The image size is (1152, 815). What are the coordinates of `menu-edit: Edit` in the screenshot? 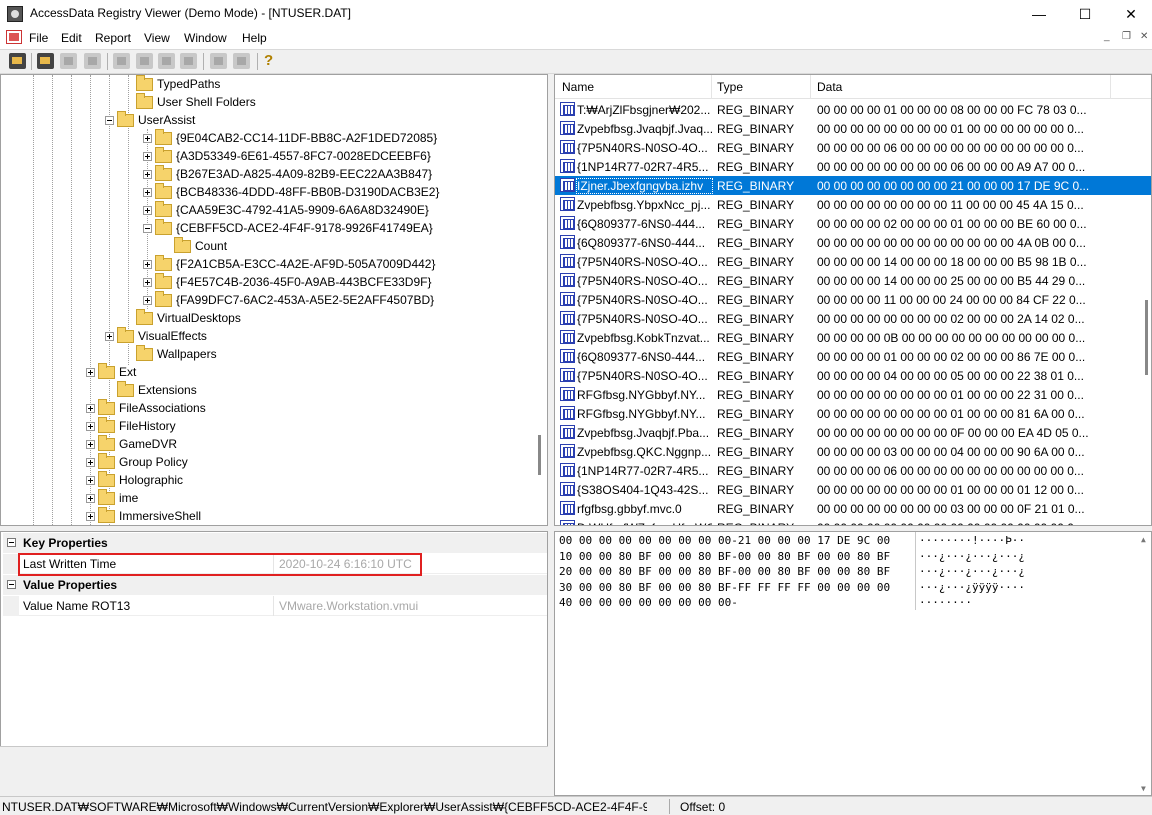 It's located at (71, 38).